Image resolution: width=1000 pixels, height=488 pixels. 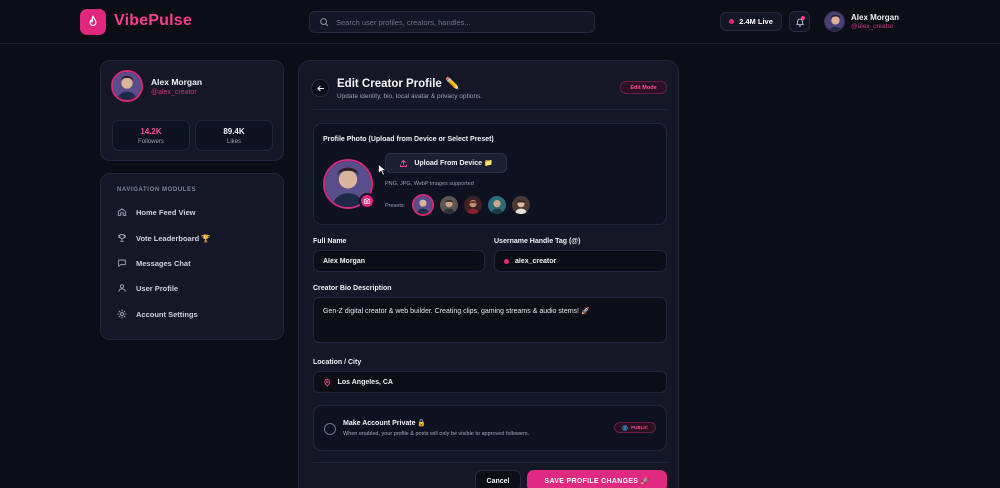 I want to click on profile-handle: @alex_creator, so click(x=174, y=92).